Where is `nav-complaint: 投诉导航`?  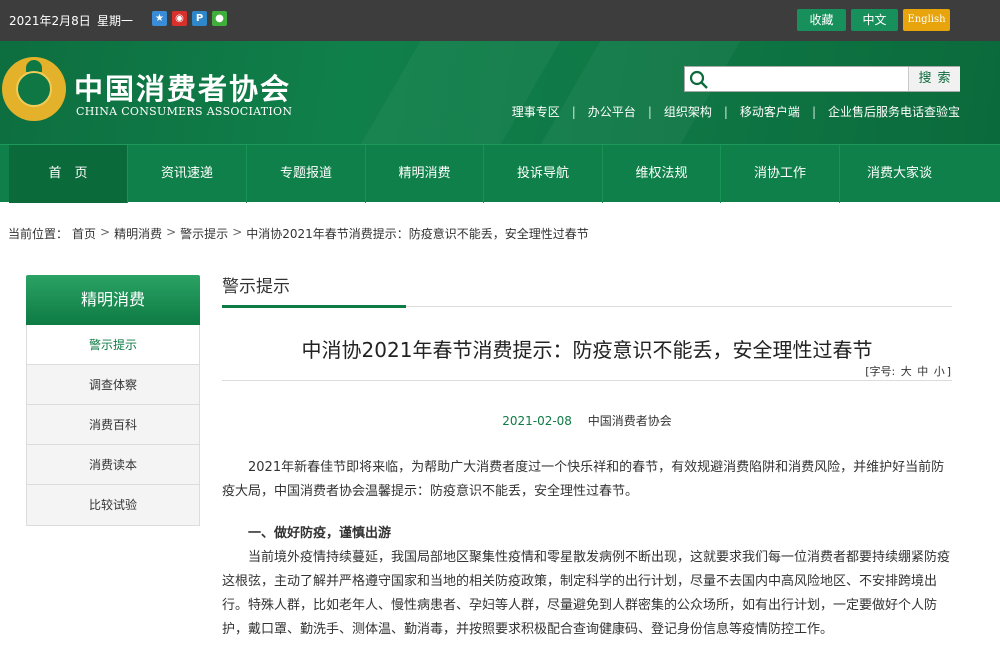
nav-complaint: 投诉导航 is located at coordinates (543, 174).